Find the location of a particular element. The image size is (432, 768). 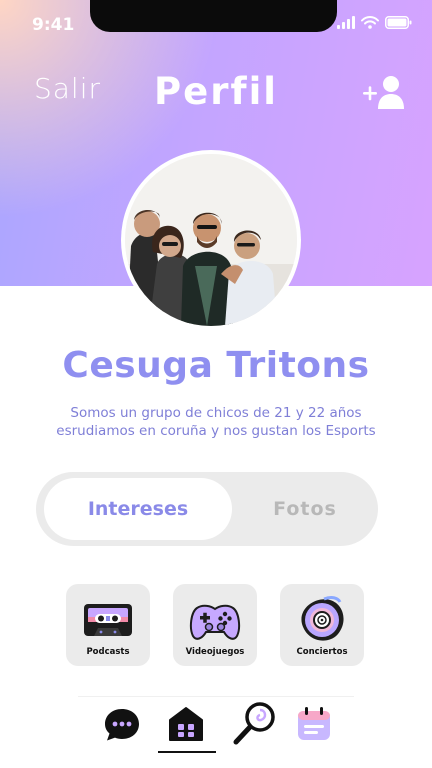

group-photo is located at coordinates (211, 240).